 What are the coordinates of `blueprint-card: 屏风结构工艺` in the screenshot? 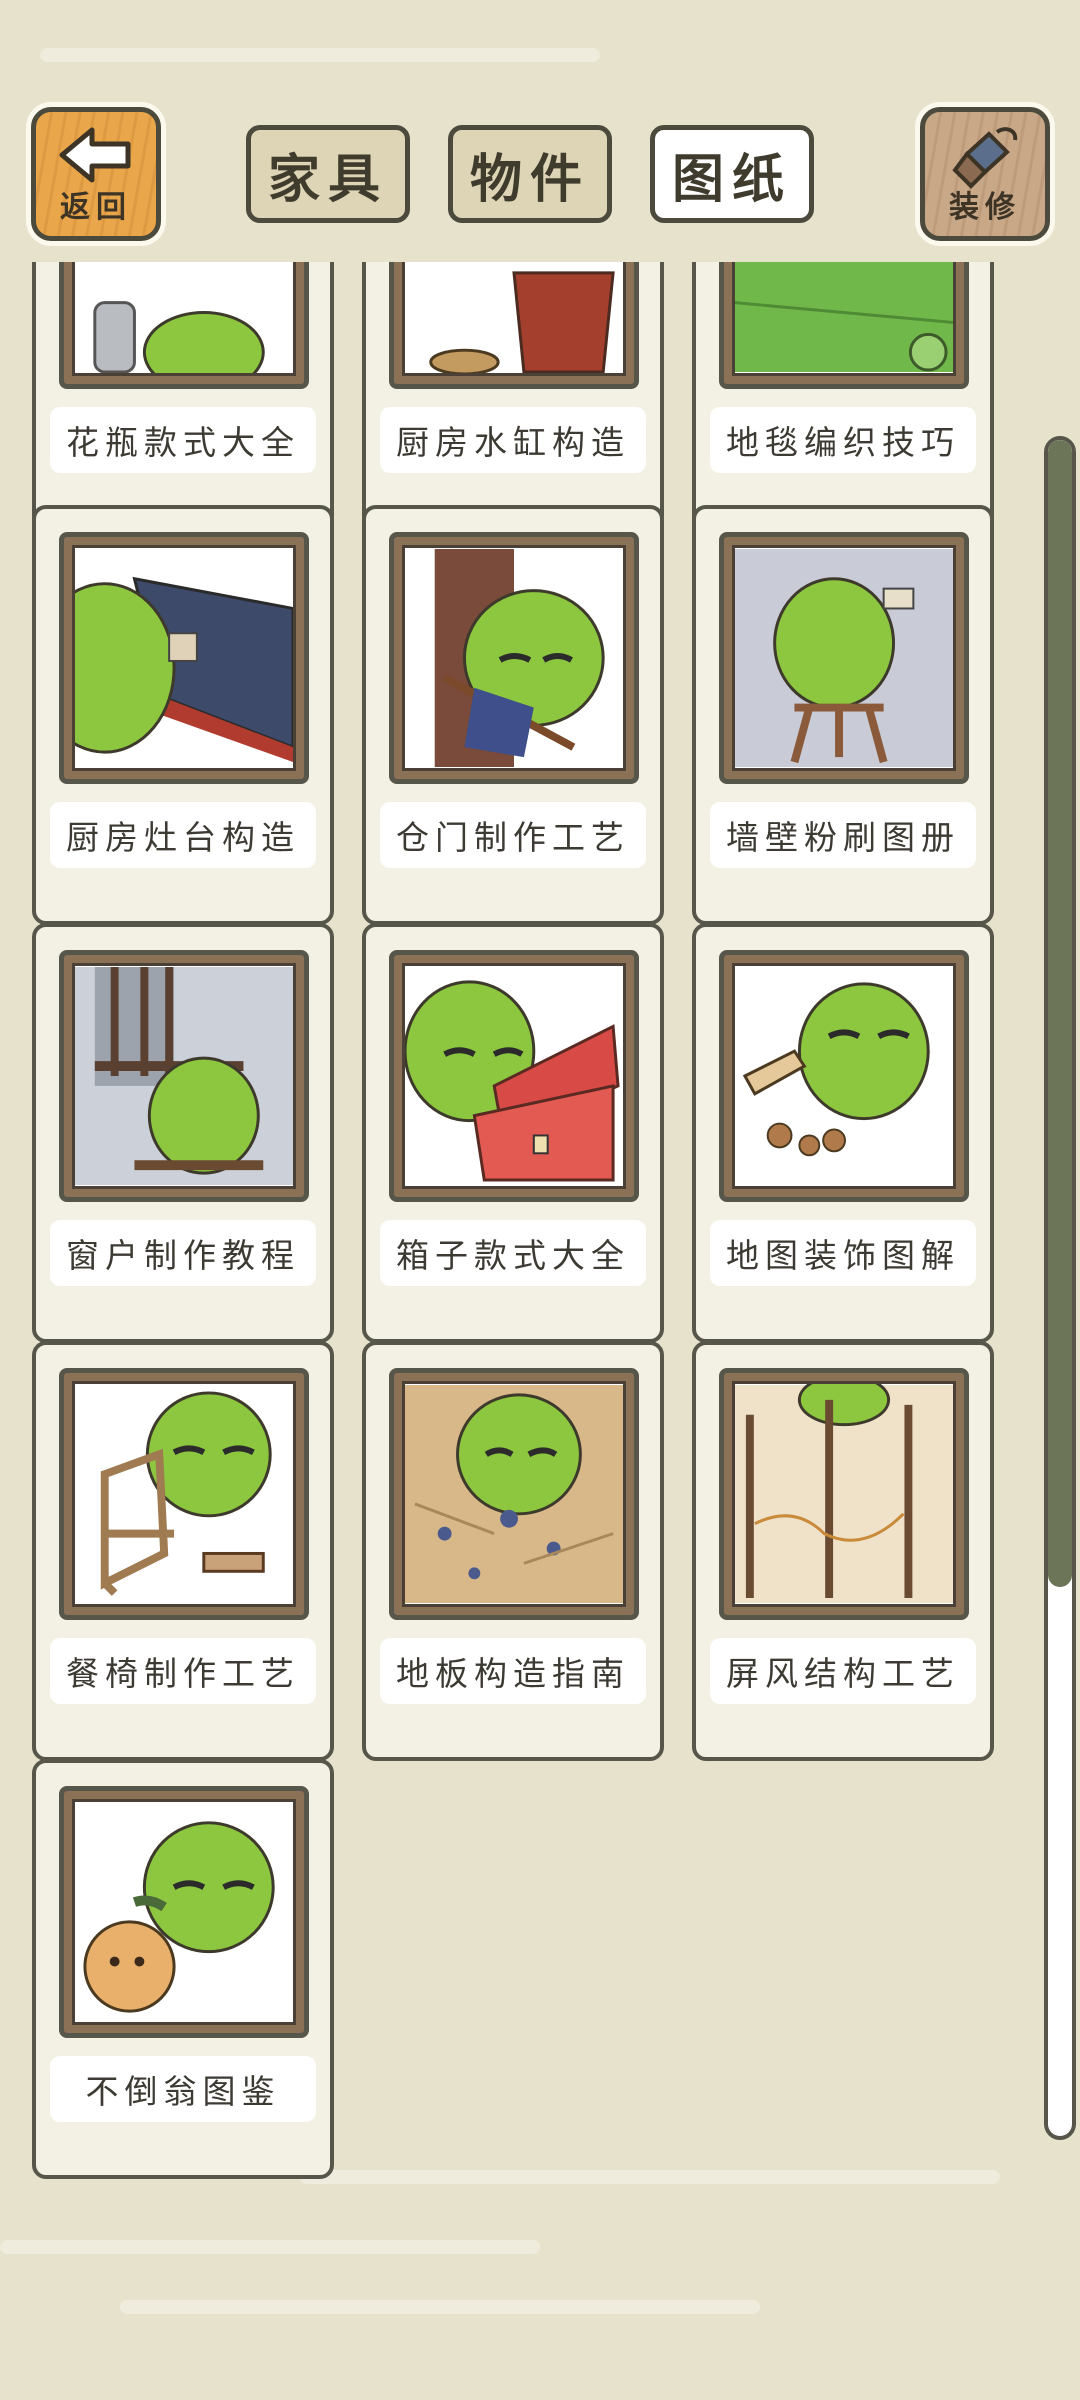 It's located at (843, 1551).